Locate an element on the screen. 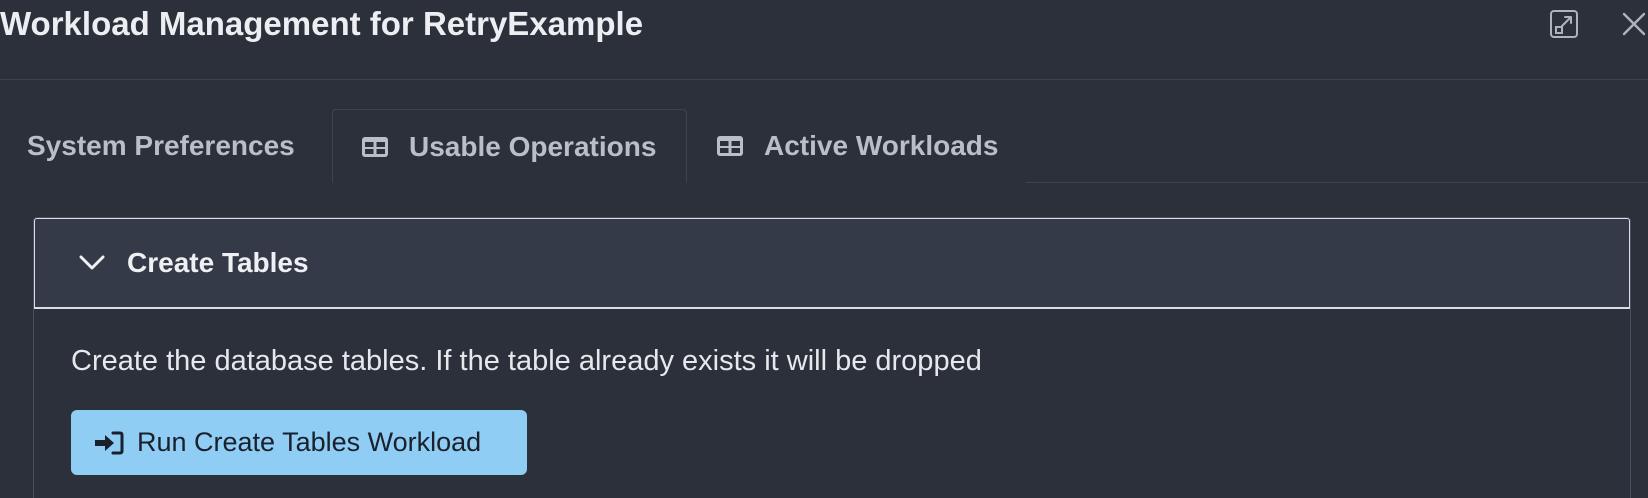 The width and height of the screenshot is (1648, 498). tab-system-preferences: System Preferences is located at coordinates (166, 146).